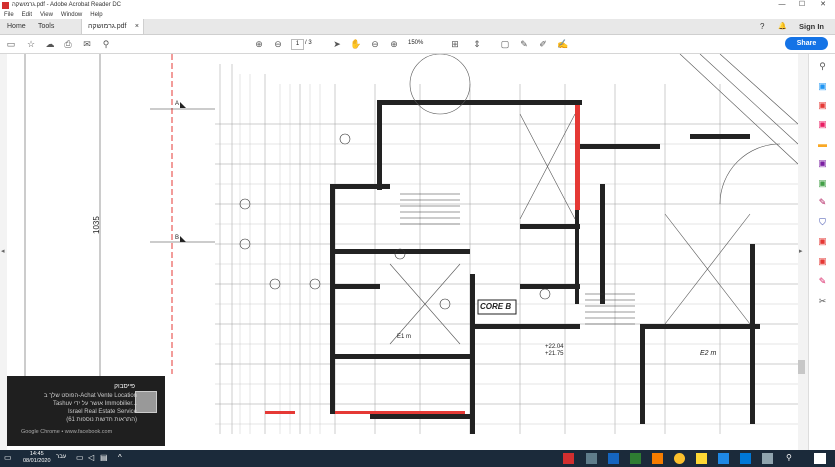 This screenshot has height=467, width=835. I want to click on acrobat-taskbar-icon, so click(568, 458).